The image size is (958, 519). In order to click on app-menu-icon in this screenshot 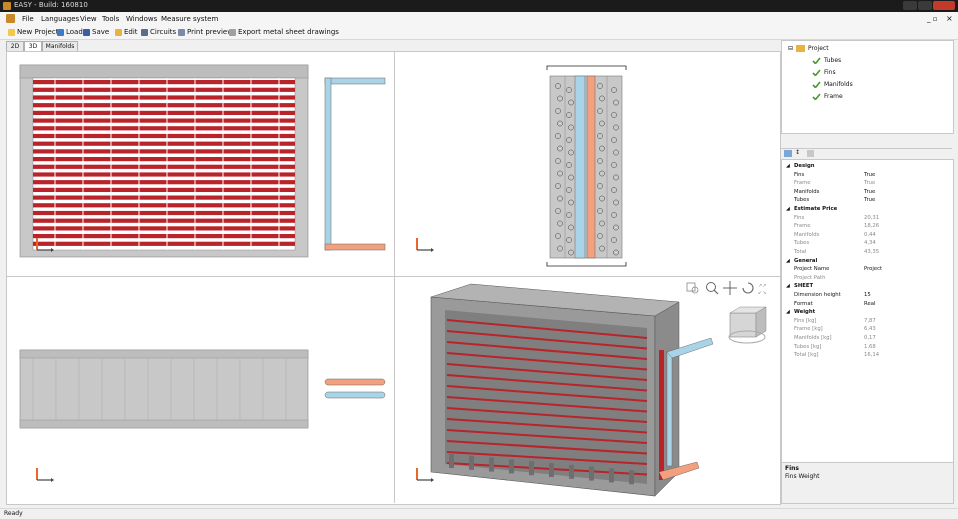, I will do `click(10, 18)`.